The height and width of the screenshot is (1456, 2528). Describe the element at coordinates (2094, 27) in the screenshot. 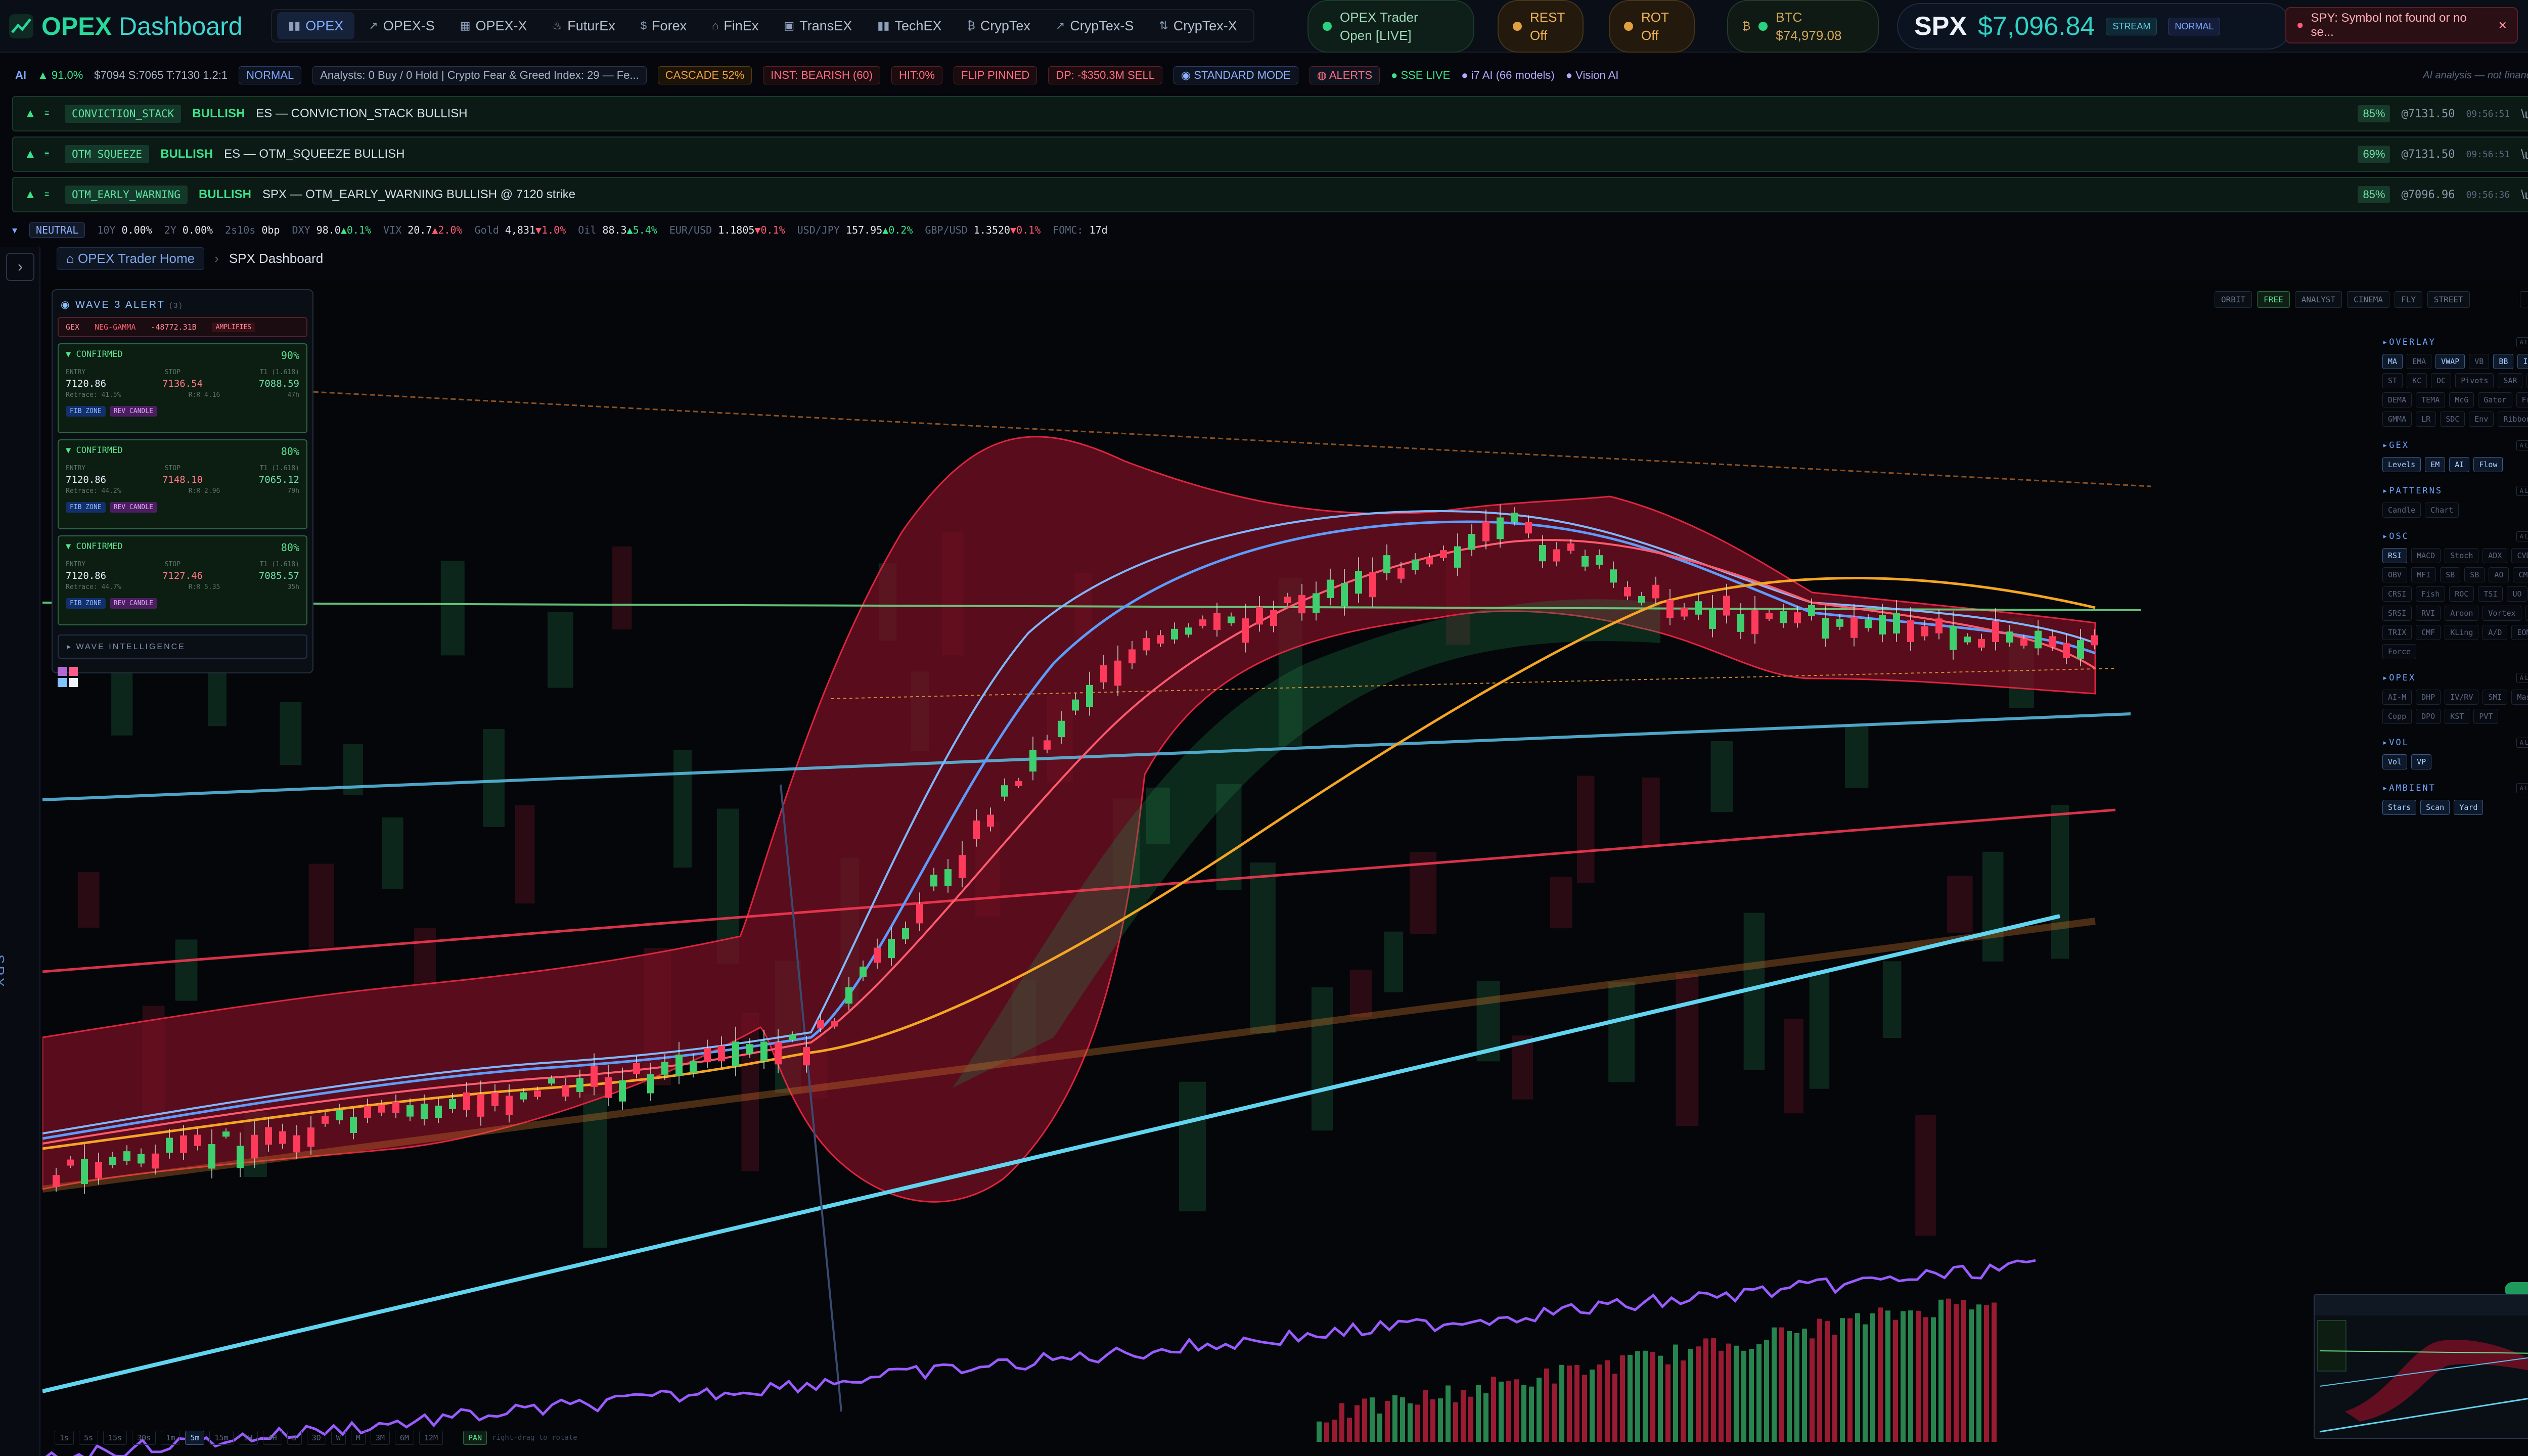

I see `spx-quote-box: SPX $7,096.84 STREAM NORMAL` at that location.